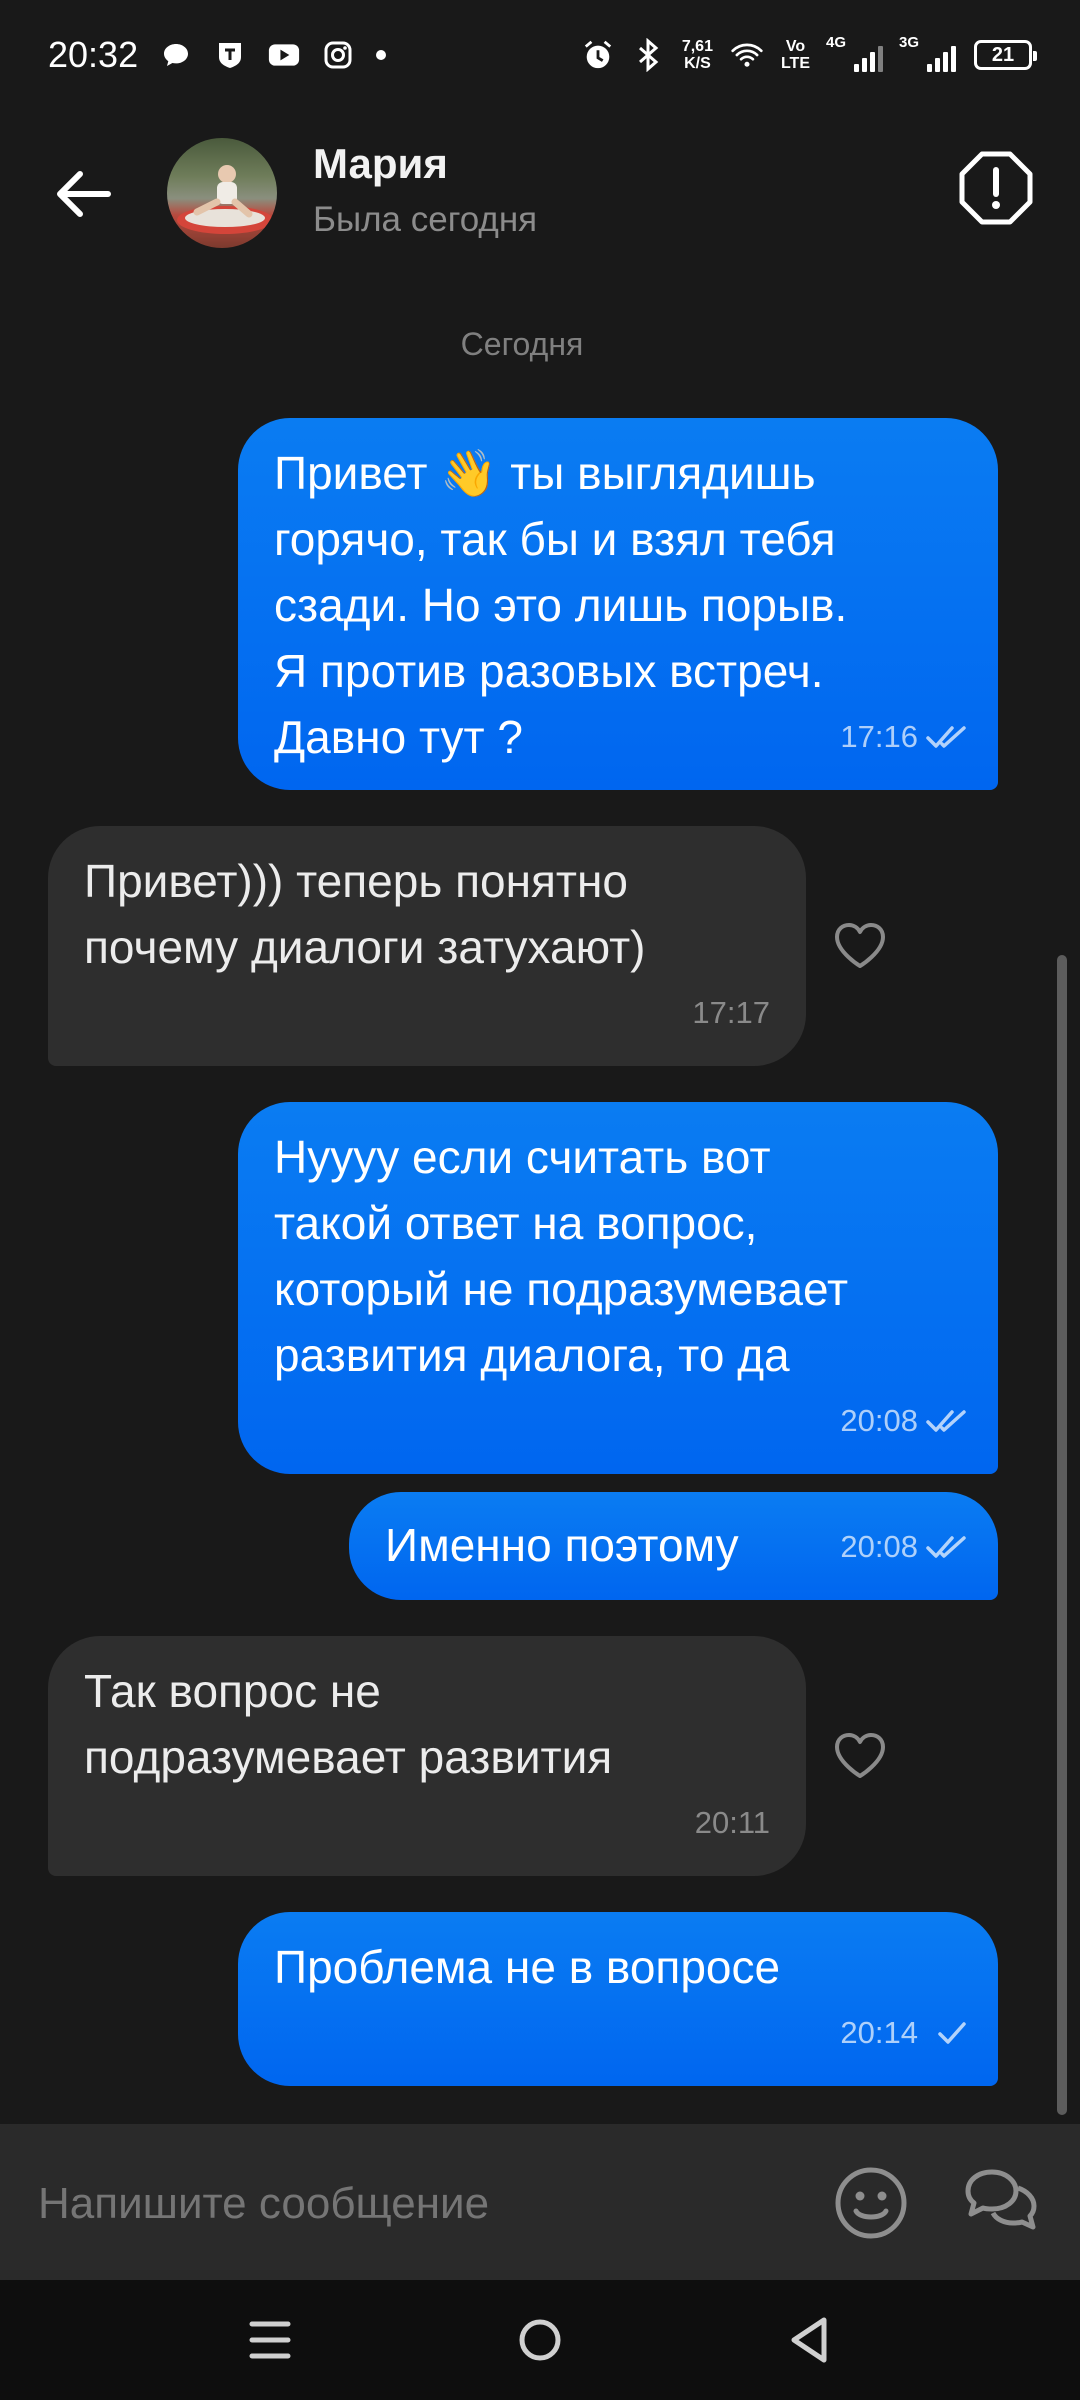 The image size is (1080, 2400). I want to click on sim1-signal: 4G, so click(854, 53).